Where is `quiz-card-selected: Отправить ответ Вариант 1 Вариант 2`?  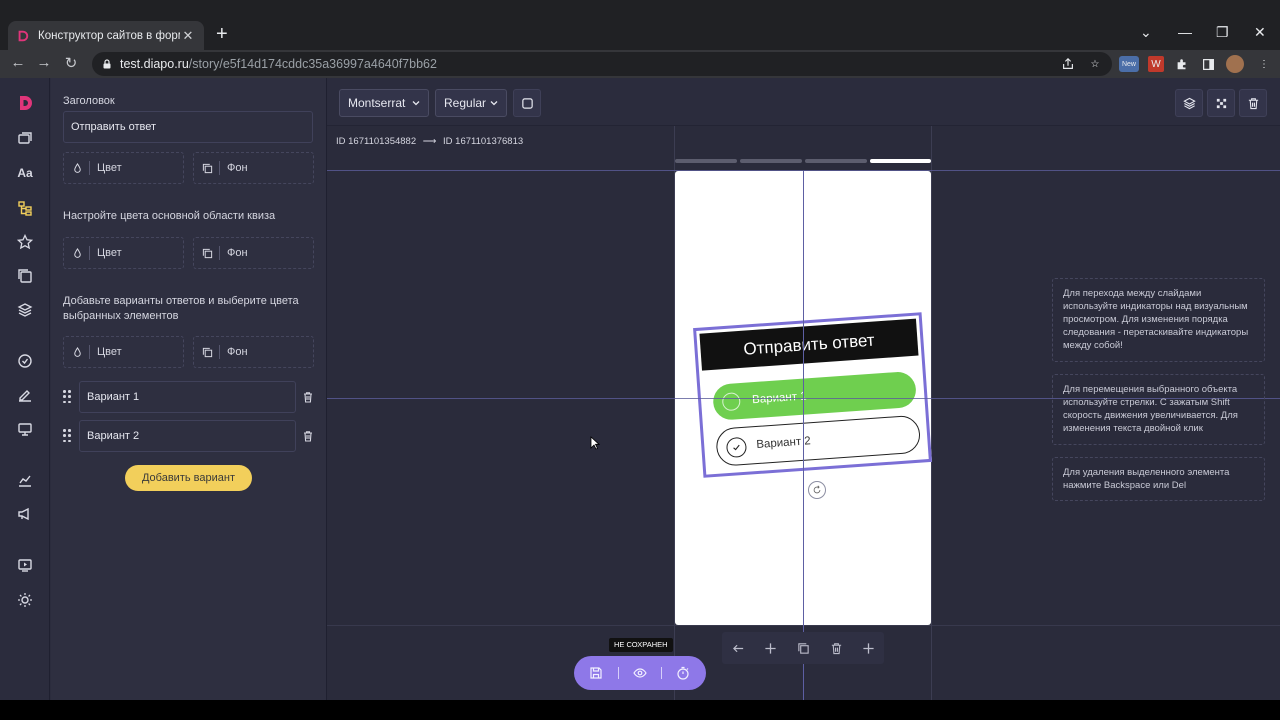 quiz-card-selected: Отправить ответ Вариант 1 Вариант 2 is located at coordinates (812, 395).